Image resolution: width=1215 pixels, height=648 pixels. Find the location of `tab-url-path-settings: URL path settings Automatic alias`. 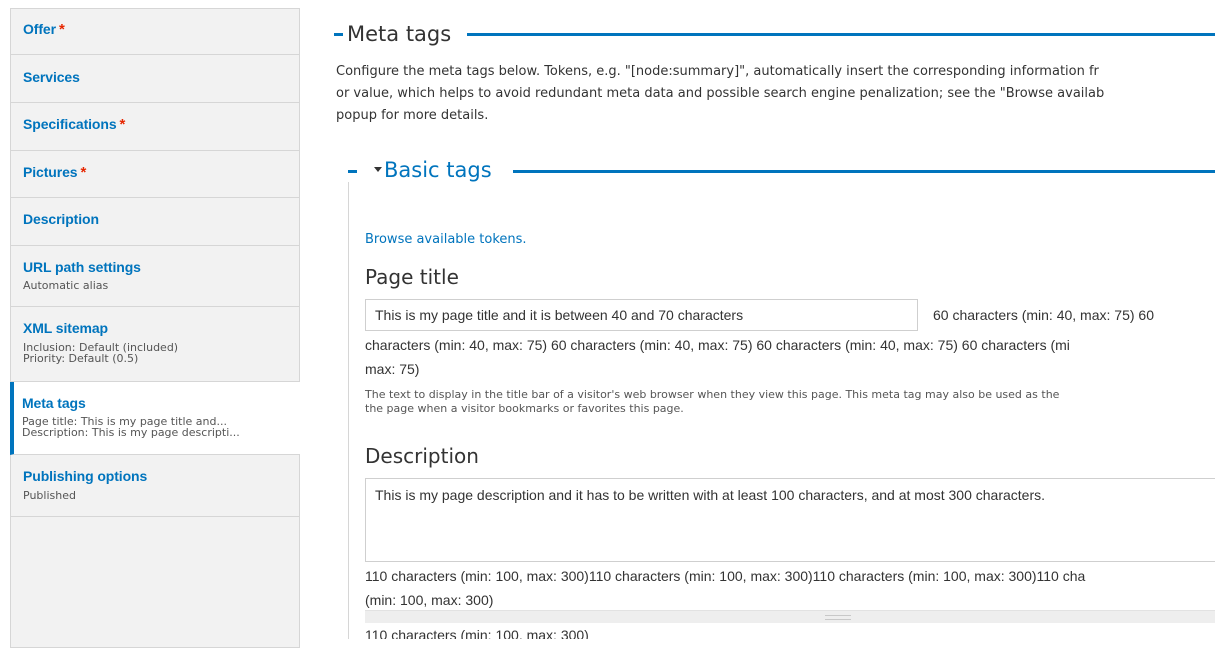

tab-url-path-settings: URL path settings Automatic alias is located at coordinates (155, 276).